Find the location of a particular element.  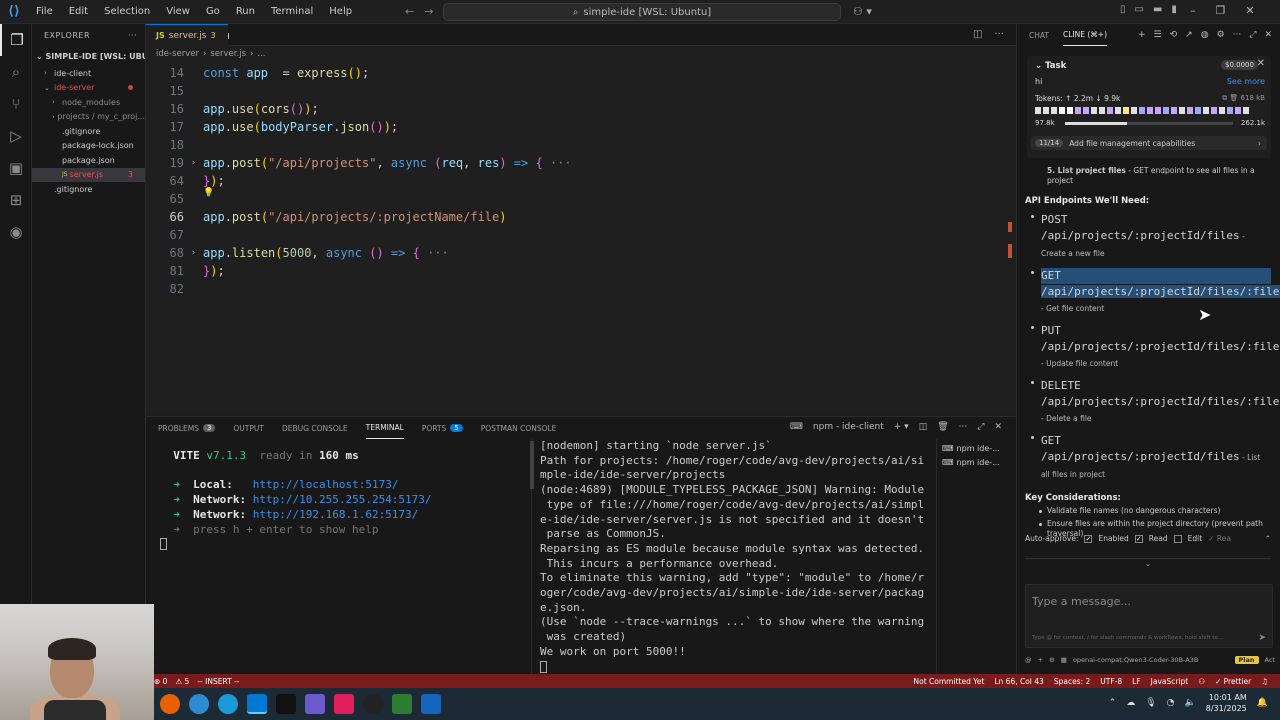

code-line: 64}); is located at coordinates (581, 181).